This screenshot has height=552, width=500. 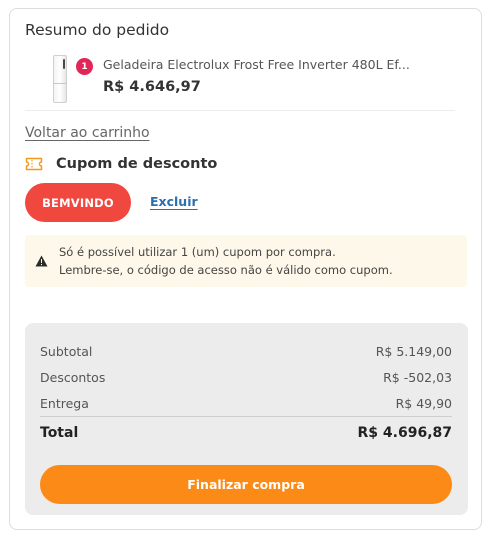 I want to click on discounts-row: Descontos R$ -502,03, so click(x=246, y=377).